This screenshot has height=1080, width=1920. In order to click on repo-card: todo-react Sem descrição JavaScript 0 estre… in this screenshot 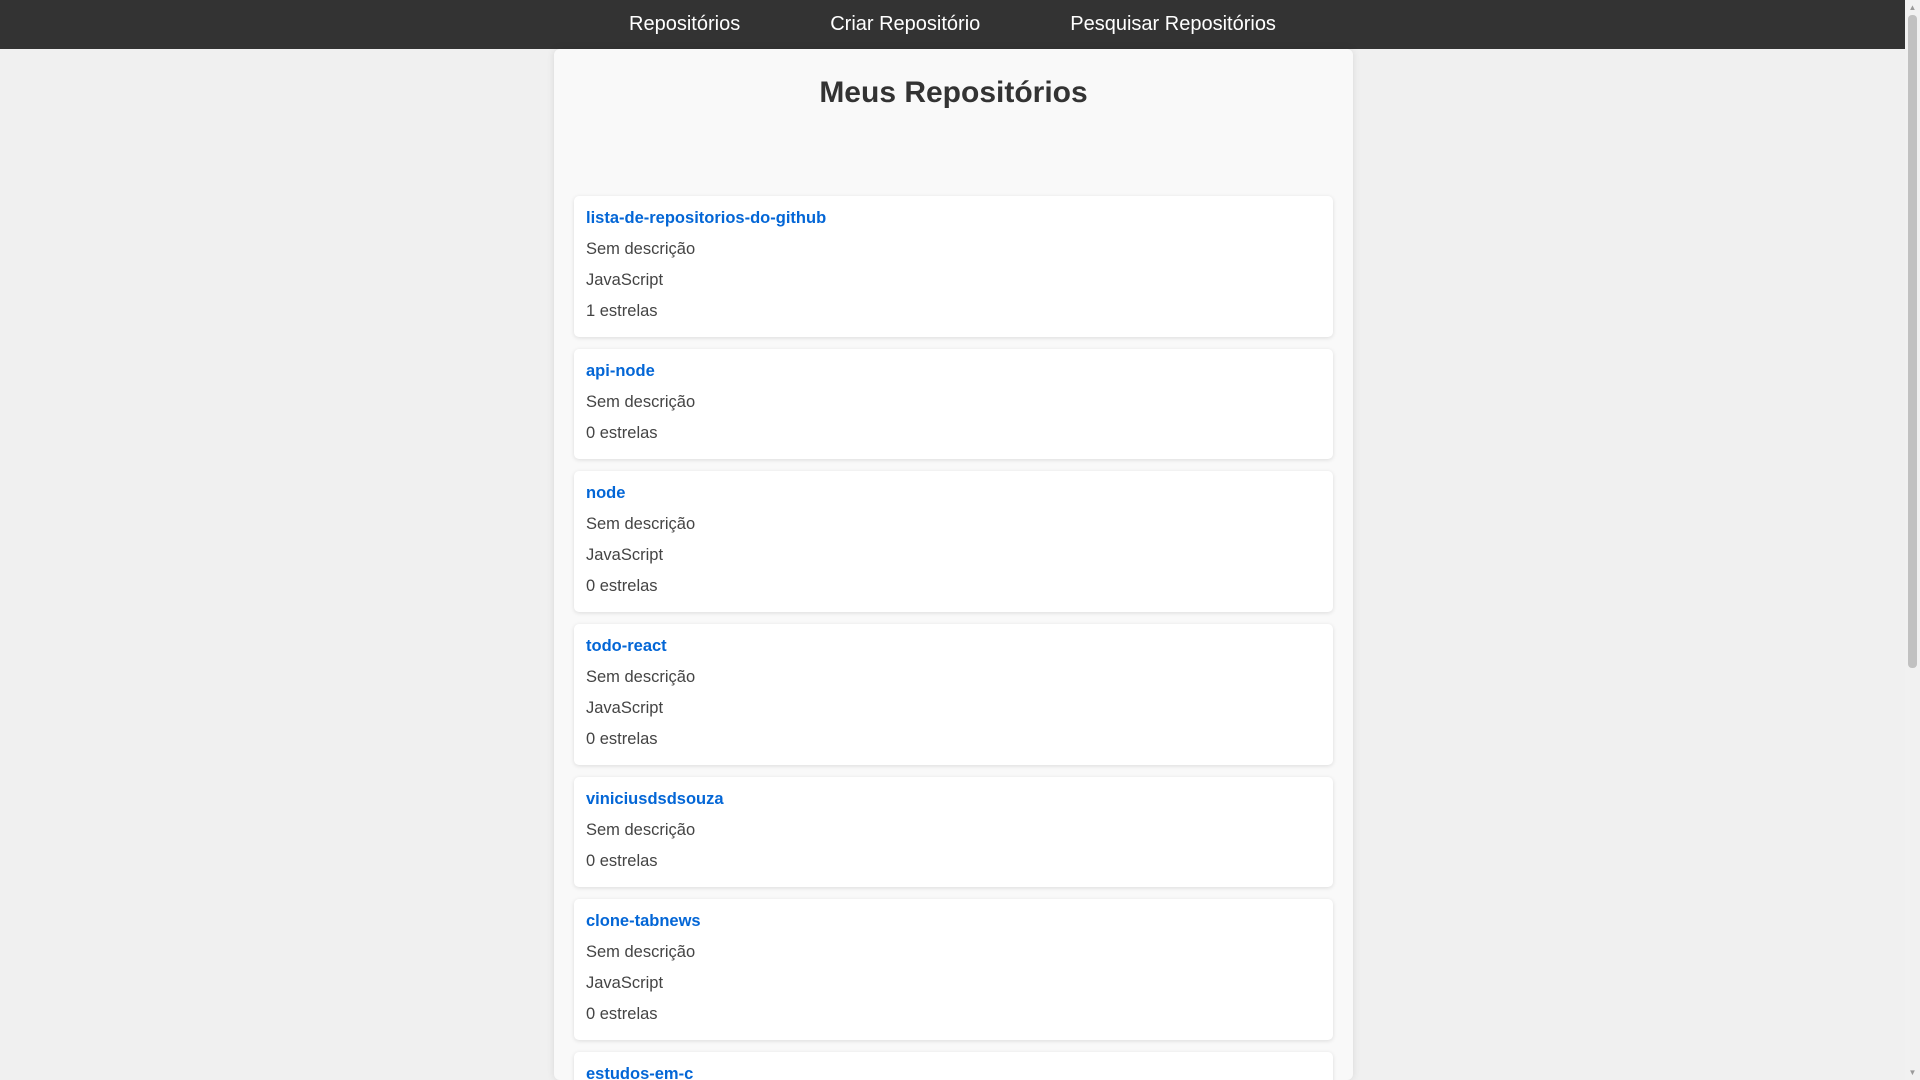, I will do `click(953, 694)`.